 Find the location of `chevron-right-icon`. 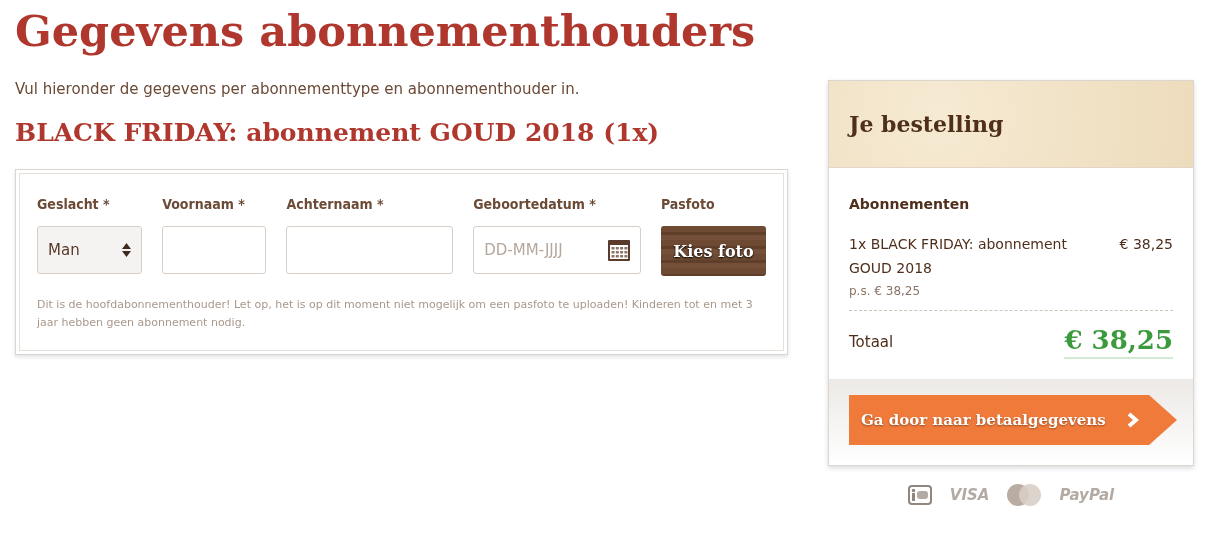

chevron-right-icon is located at coordinates (1133, 420).